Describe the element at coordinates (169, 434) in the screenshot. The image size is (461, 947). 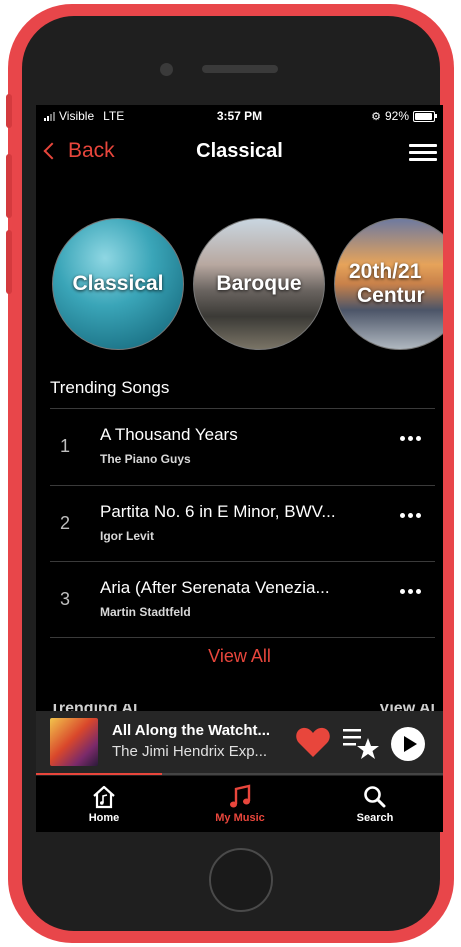
I see `song-title: A Thousand Years` at that location.